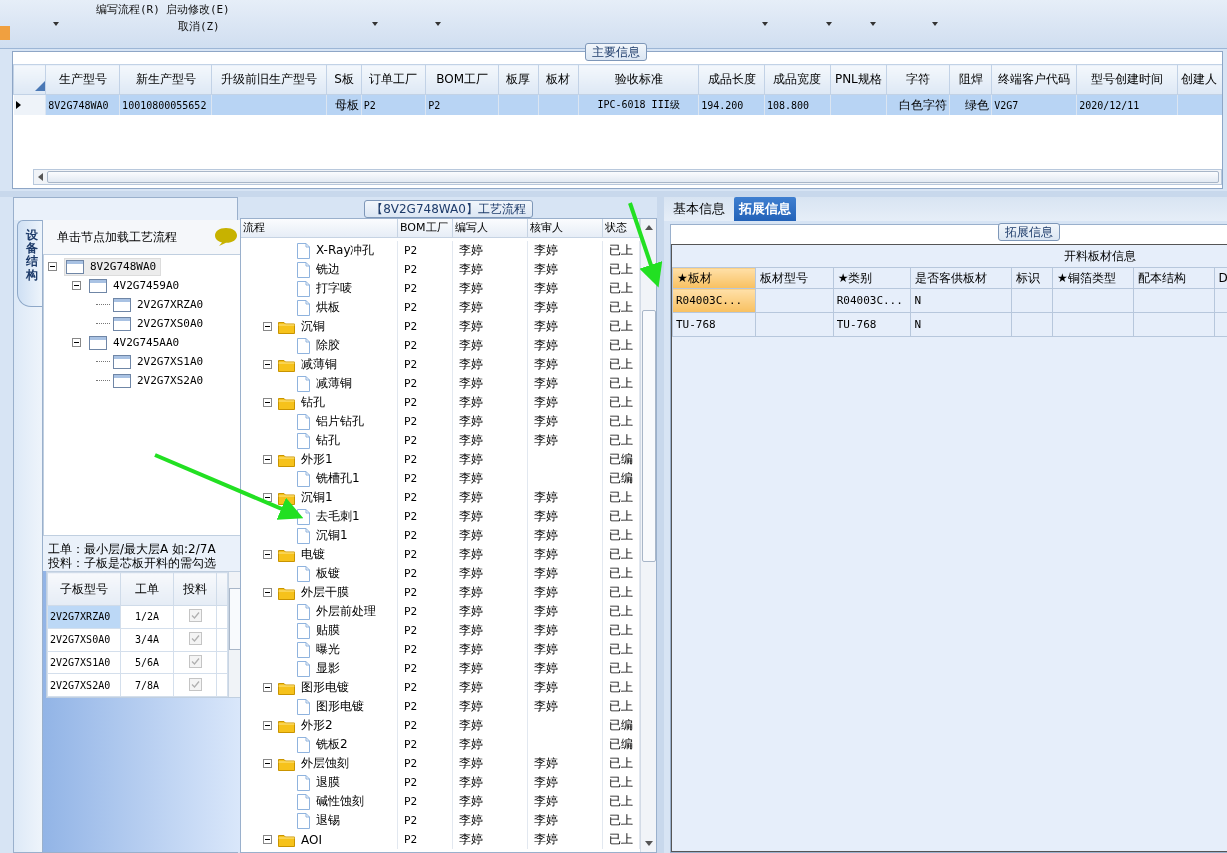 This screenshot has width=1227, height=853. Describe the element at coordinates (1032, 278) in the screenshot. I see `column-header: 标识` at that location.